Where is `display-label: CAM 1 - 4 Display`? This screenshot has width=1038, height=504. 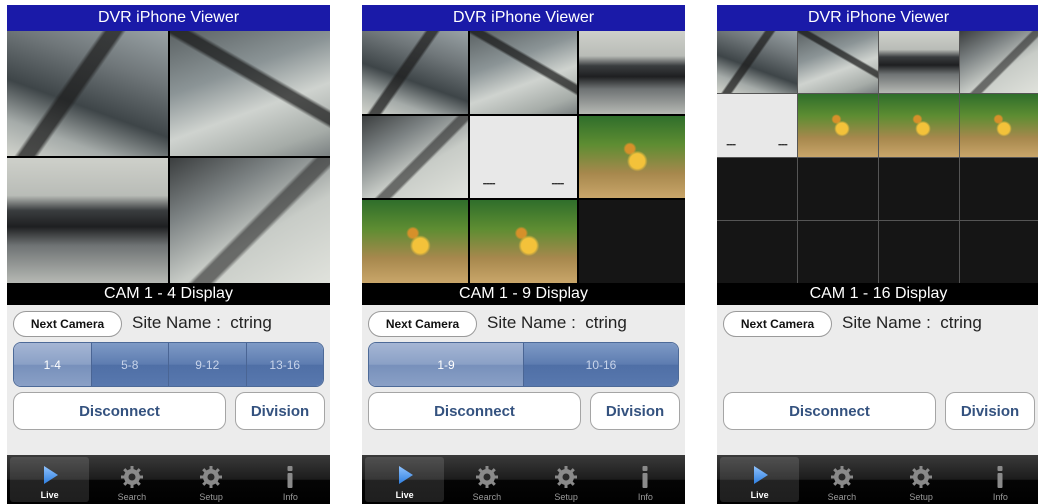
display-label: CAM 1 - 4 Display is located at coordinates (168, 294).